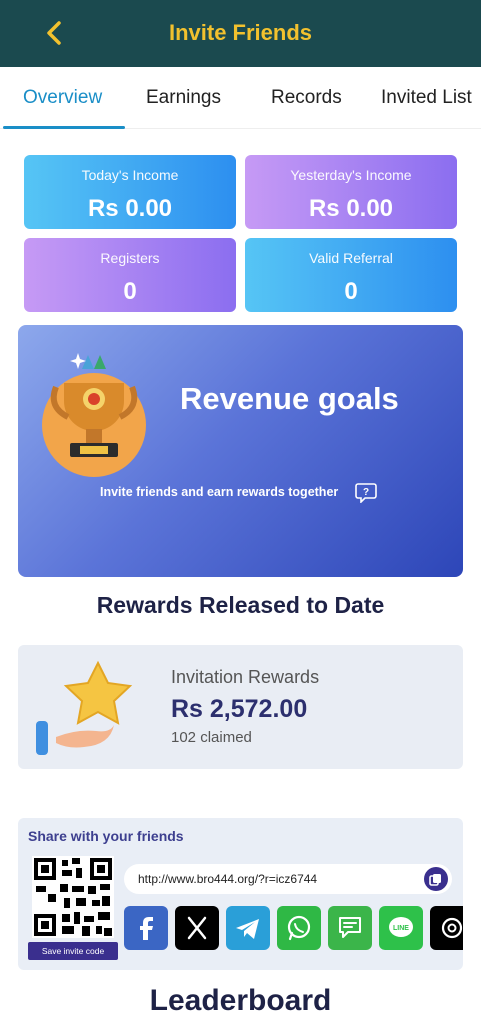 The image size is (481, 1024). What do you see at coordinates (426, 98) in the screenshot?
I see `tab-invited-list: Invited List` at bounding box center [426, 98].